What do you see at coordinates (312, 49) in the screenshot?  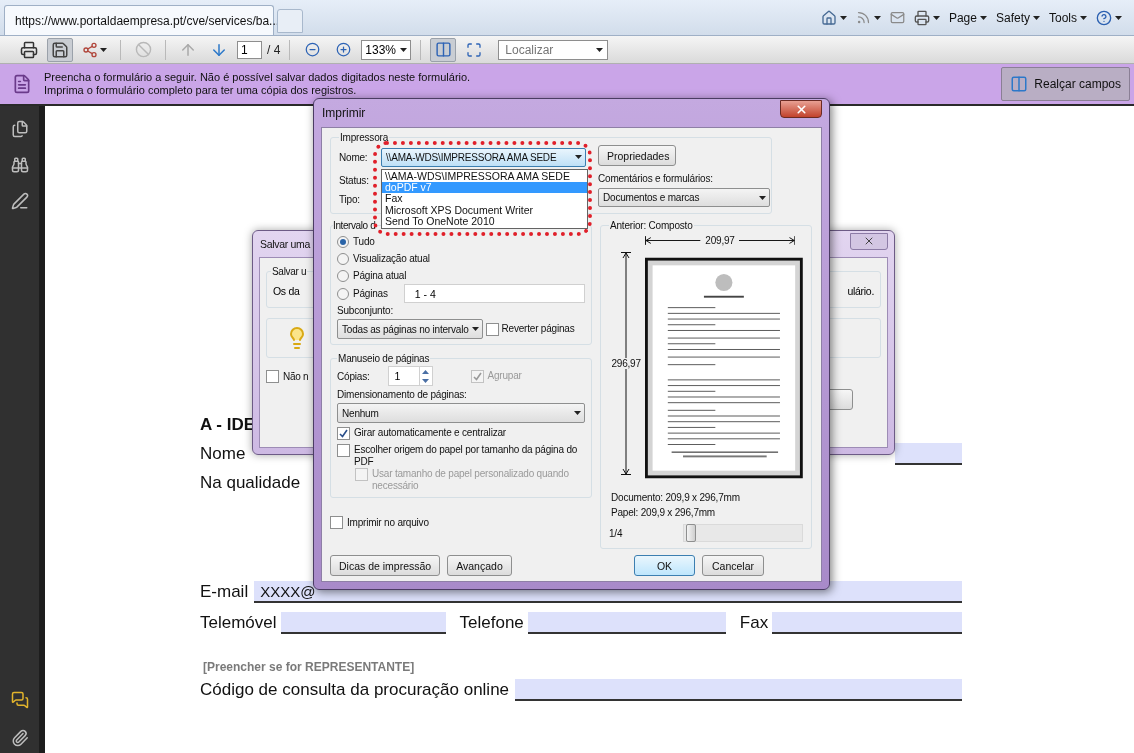 I see `zoom-out-icon` at bounding box center [312, 49].